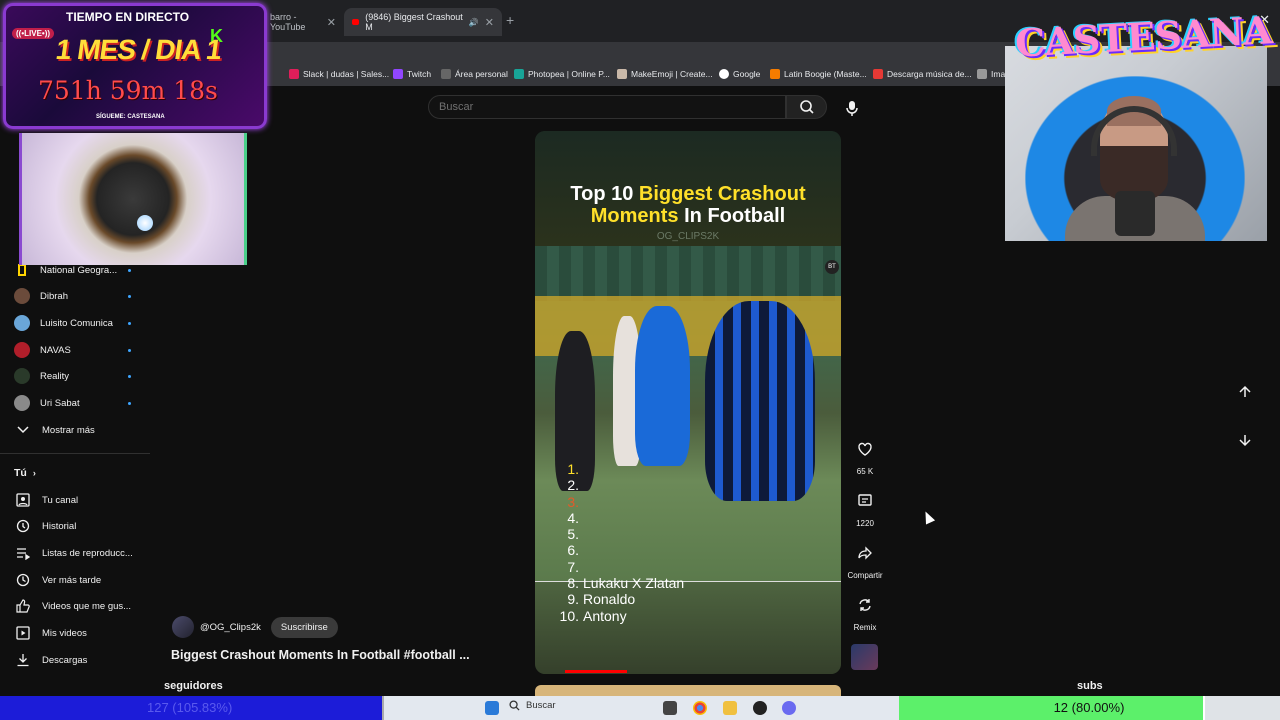 This screenshot has height=720, width=1280. I want to click on download-icon, so click(23, 660).